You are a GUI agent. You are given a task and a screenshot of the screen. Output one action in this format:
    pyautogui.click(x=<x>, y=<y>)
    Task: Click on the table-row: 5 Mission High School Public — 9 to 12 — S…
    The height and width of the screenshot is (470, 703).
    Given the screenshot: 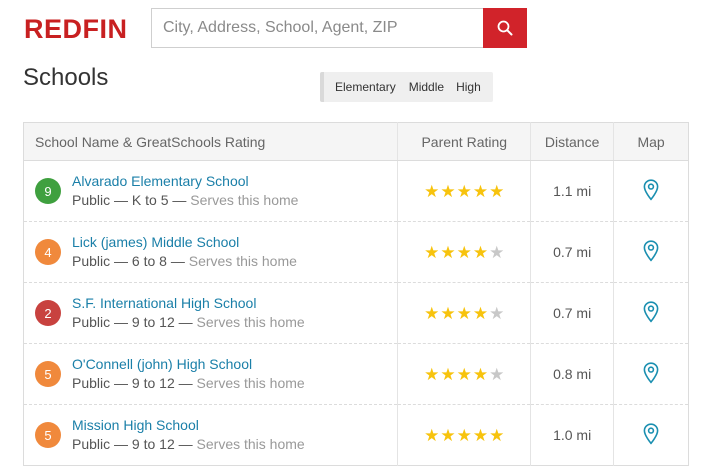 What is the action you would take?
    pyautogui.click(x=356, y=435)
    